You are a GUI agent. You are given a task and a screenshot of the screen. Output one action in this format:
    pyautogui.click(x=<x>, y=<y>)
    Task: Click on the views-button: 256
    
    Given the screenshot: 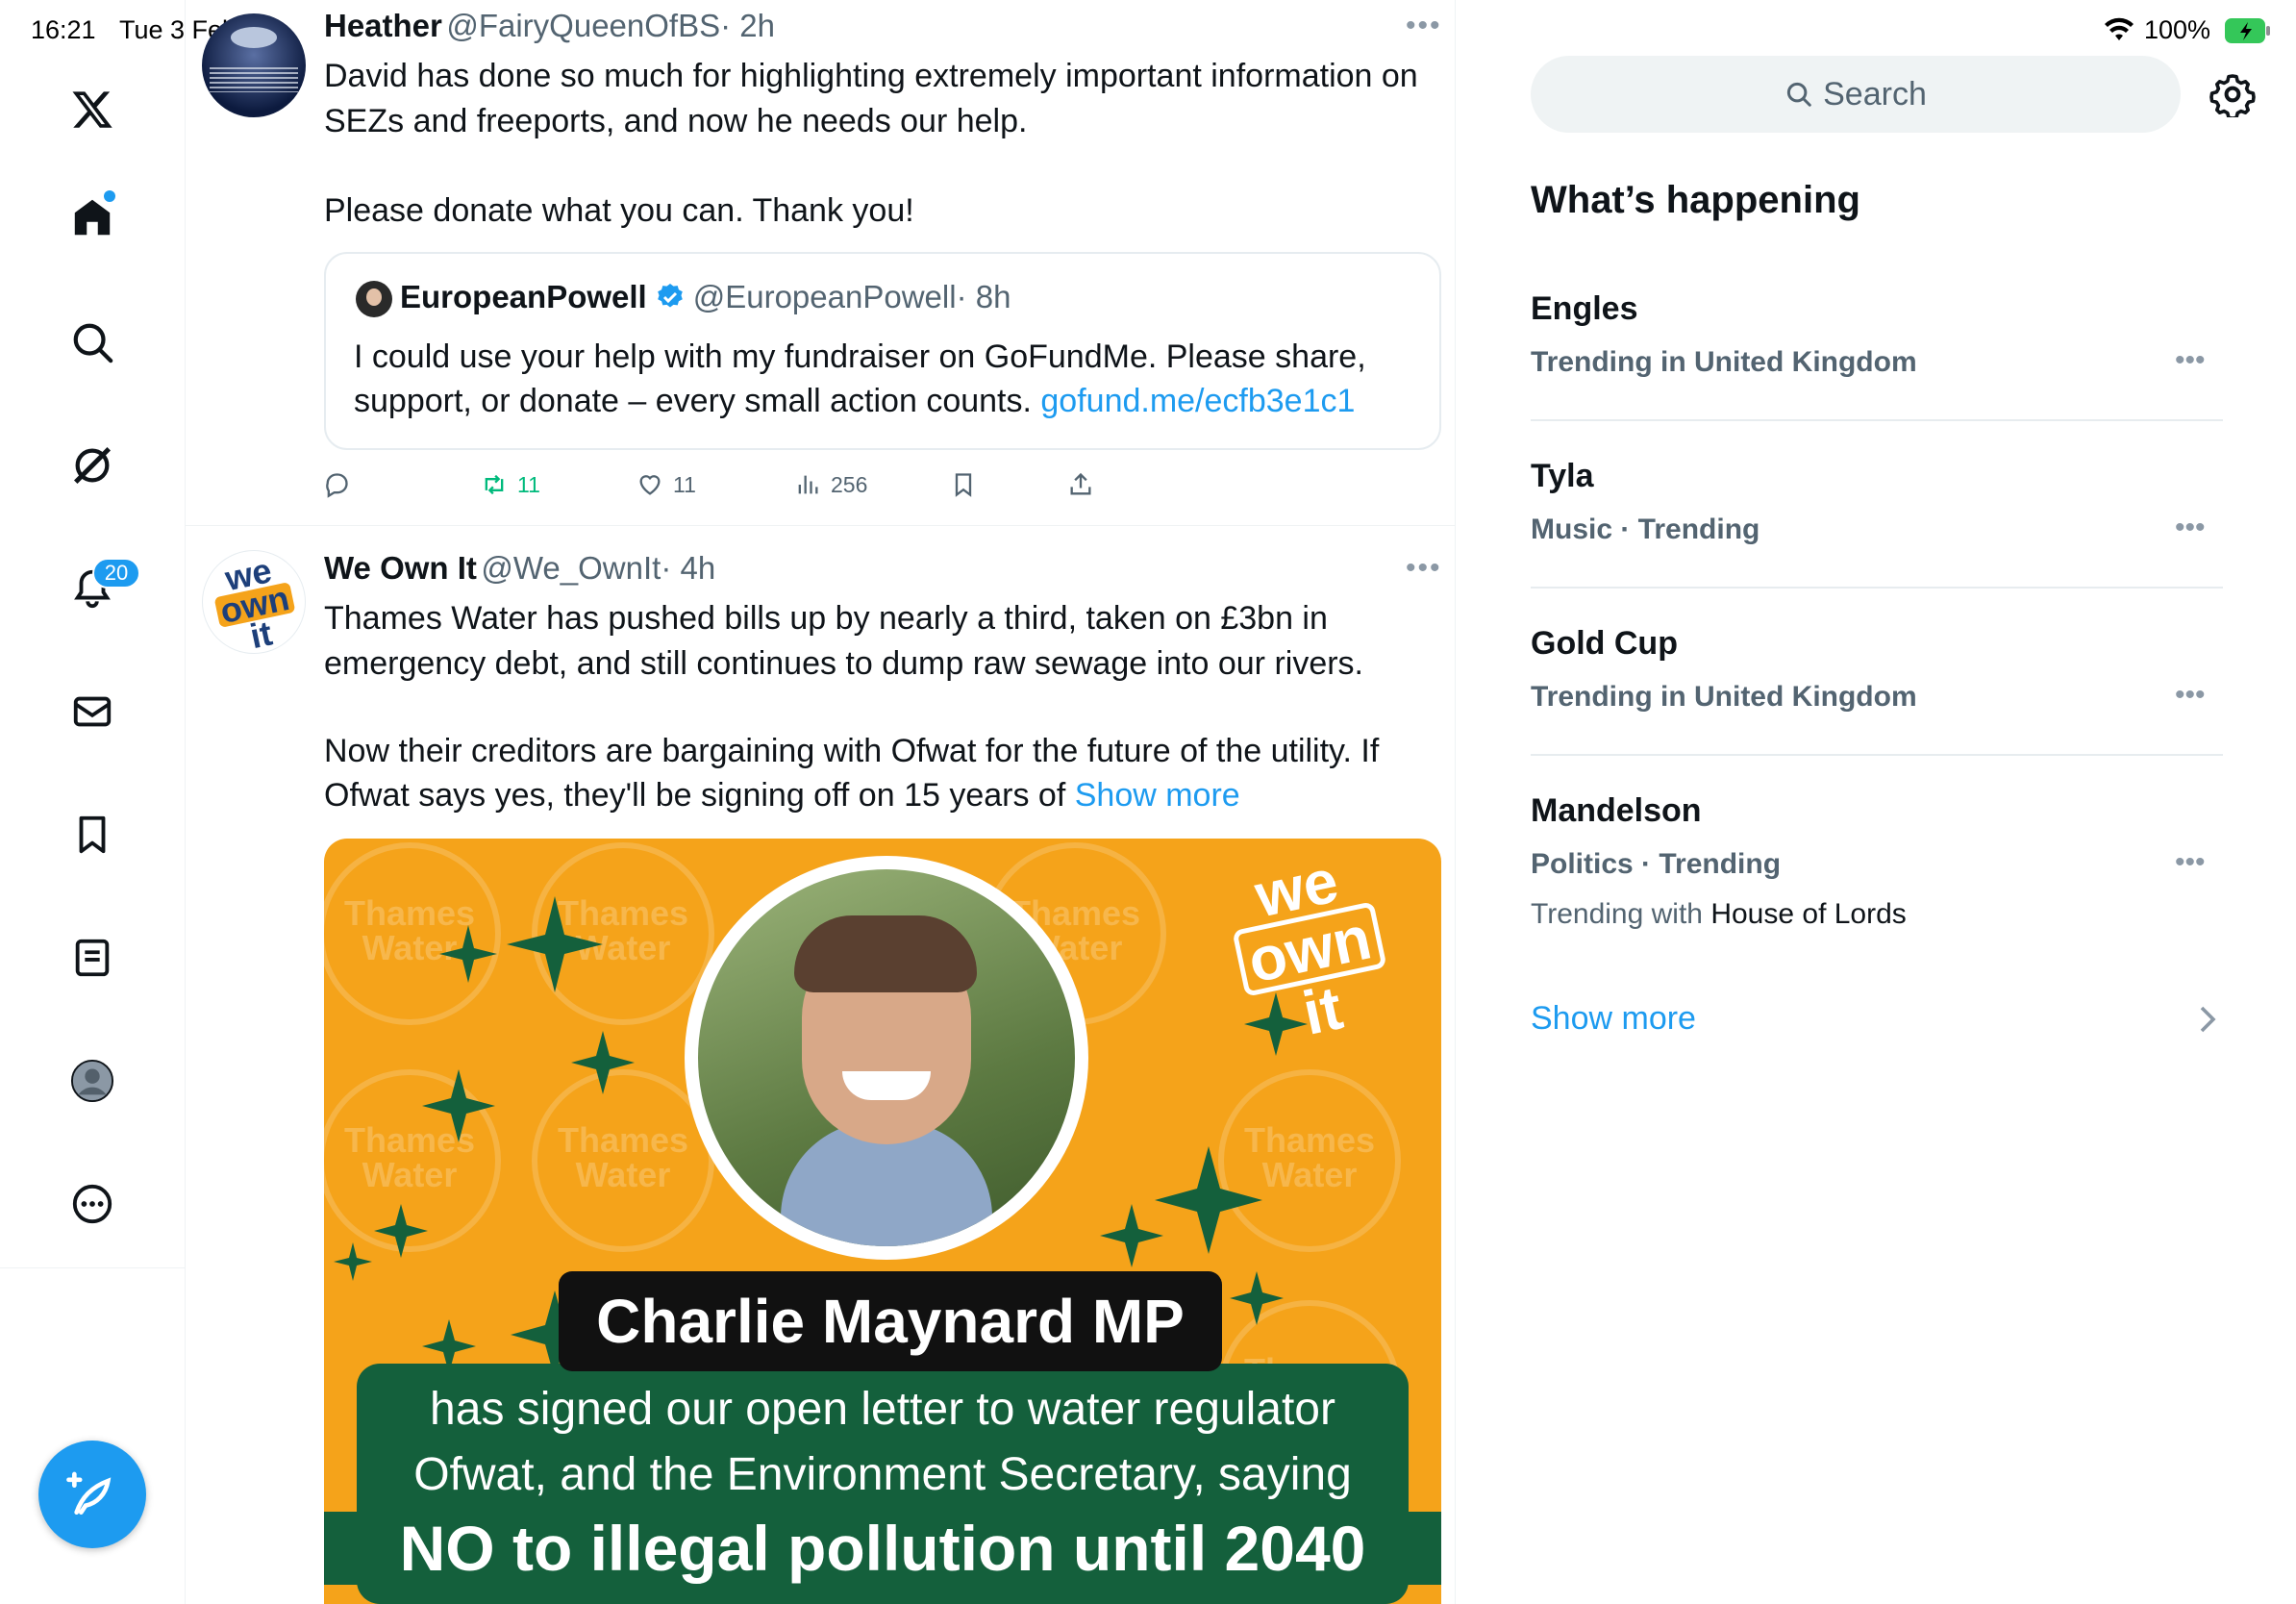 What is the action you would take?
    pyautogui.click(x=830, y=484)
    